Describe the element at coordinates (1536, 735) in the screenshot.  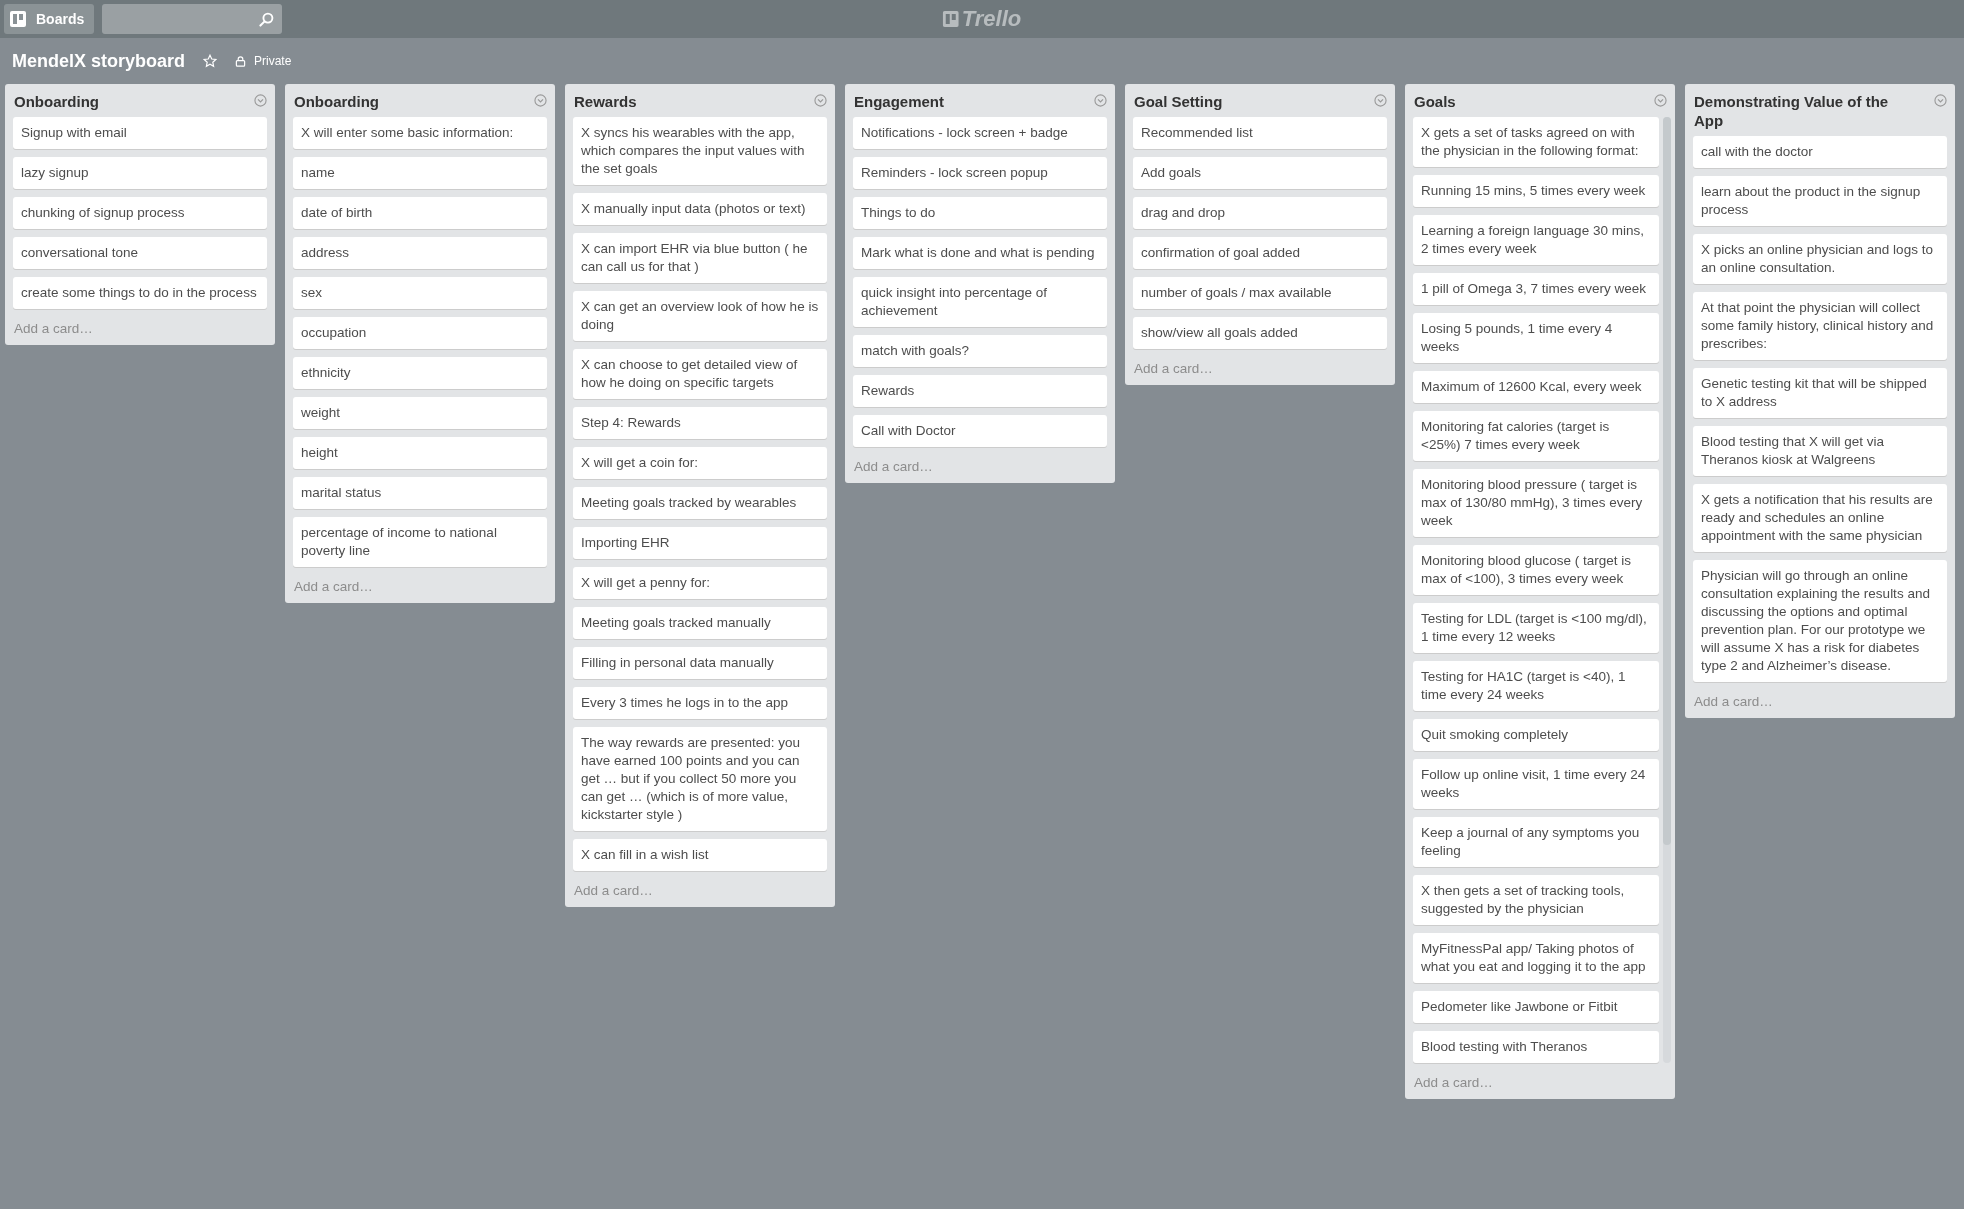
I see `card: Quit smoking completely` at that location.